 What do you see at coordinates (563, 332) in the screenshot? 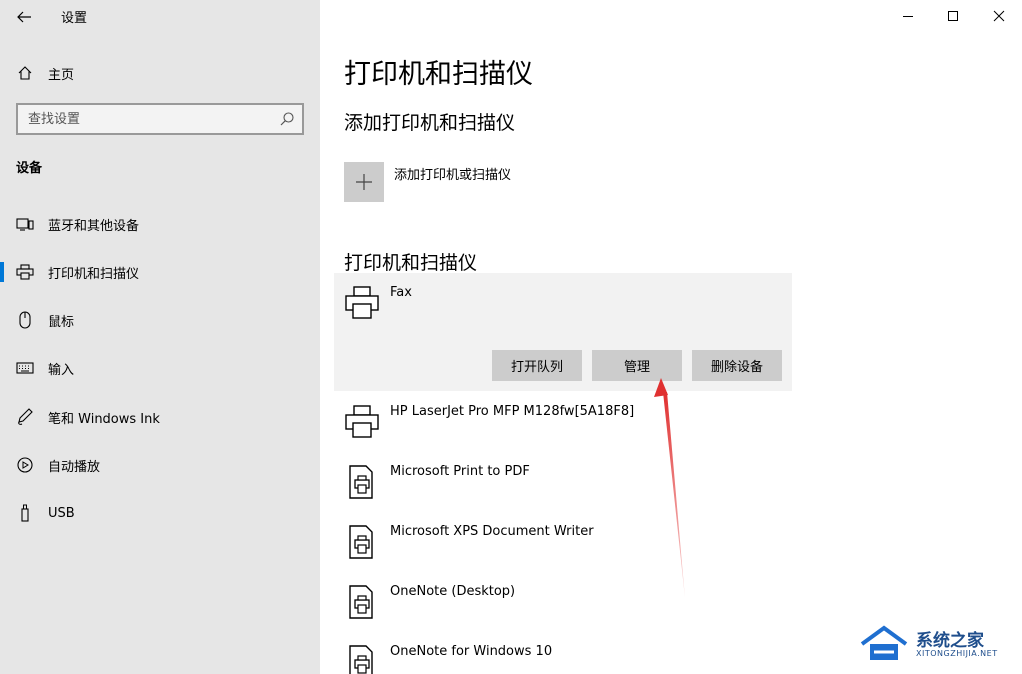
I see `printer-item-fax: Fax 打开队列 管理 删除设备` at bounding box center [563, 332].